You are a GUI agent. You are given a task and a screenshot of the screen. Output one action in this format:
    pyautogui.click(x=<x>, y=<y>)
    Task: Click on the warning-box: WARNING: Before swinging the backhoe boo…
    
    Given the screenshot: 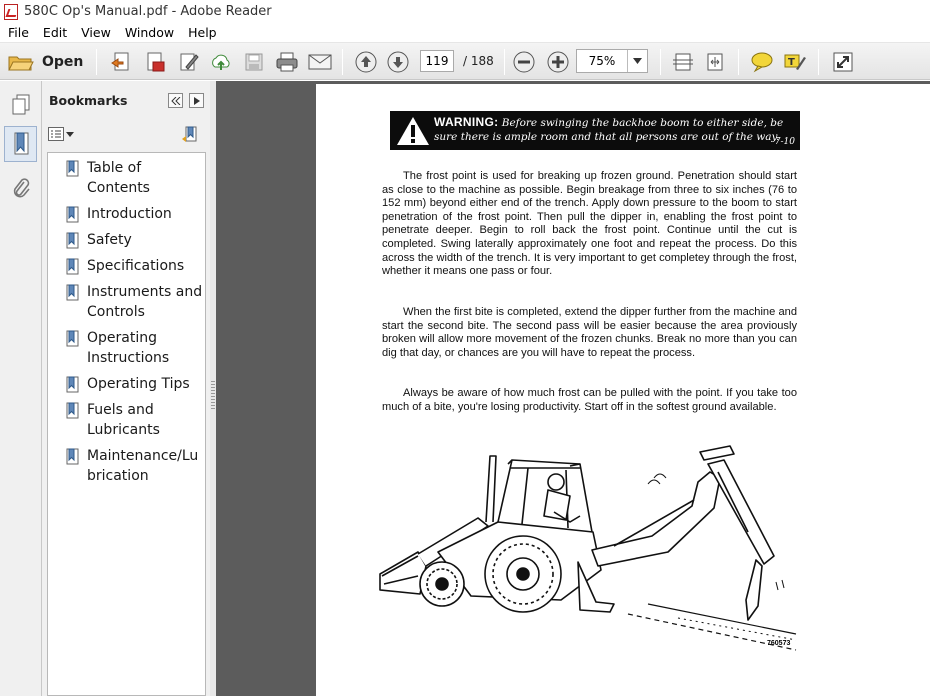 What is the action you would take?
    pyautogui.click(x=595, y=130)
    